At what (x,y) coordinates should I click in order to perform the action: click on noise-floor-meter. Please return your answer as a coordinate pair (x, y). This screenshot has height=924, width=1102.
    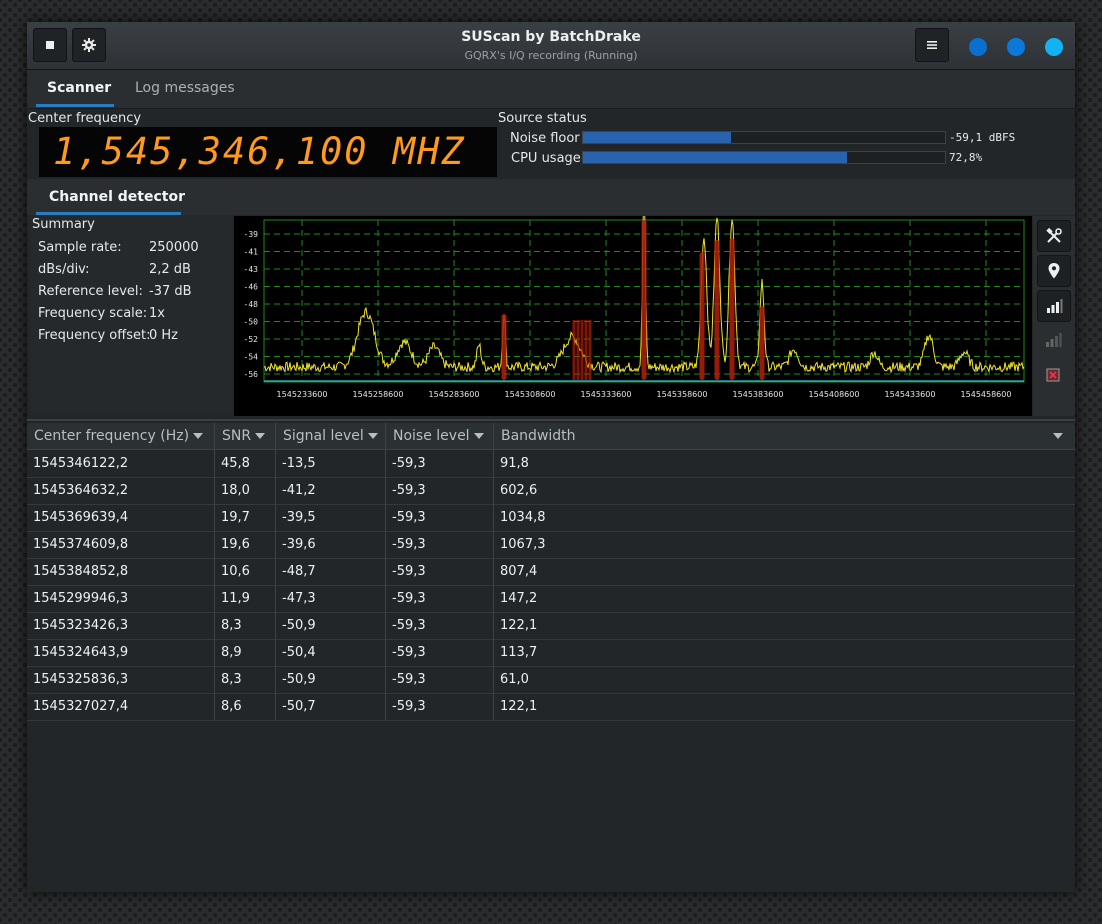
    Looking at the image, I should click on (764, 137).